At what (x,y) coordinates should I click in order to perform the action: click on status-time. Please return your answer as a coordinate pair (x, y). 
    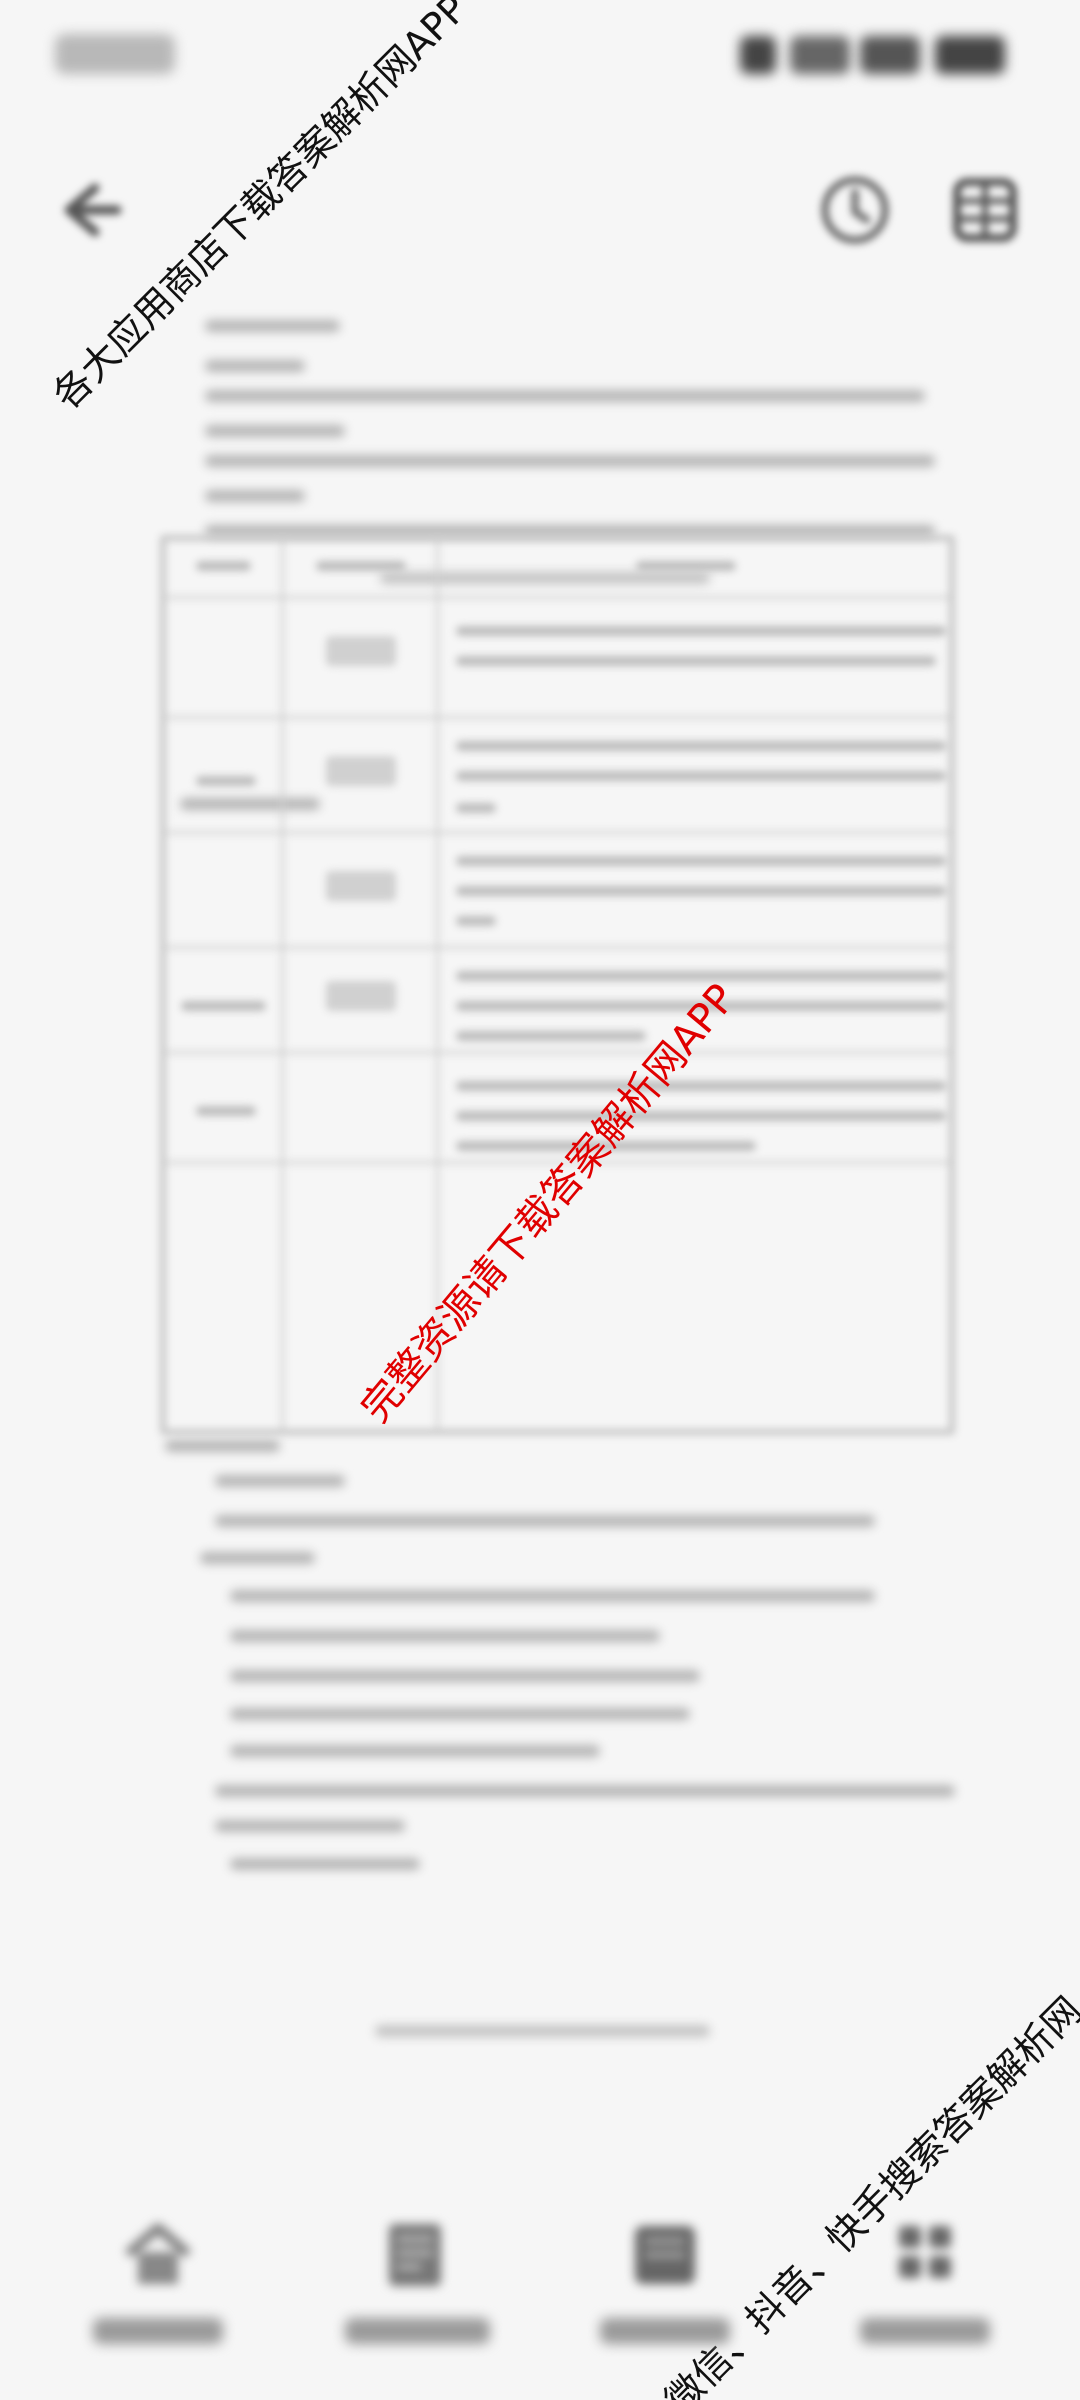
    Looking at the image, I should click on (115, 54).